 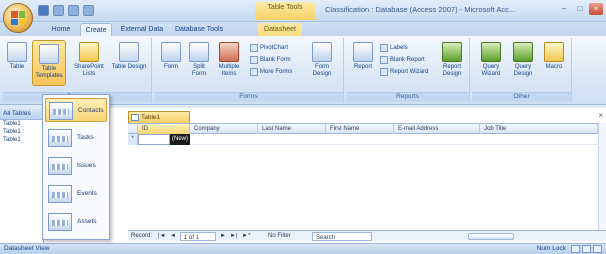 I want to click on template-tasks: Tasks, so click(x=76, y=138).